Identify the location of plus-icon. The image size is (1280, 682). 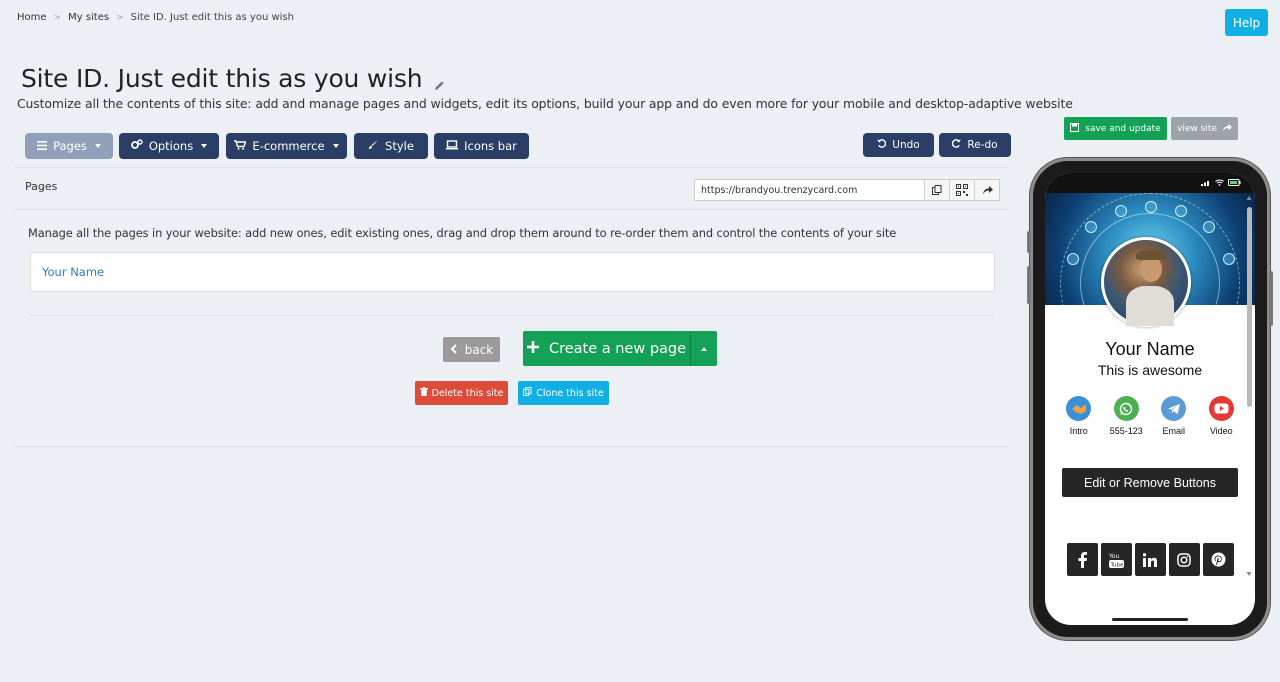
(532, 348).